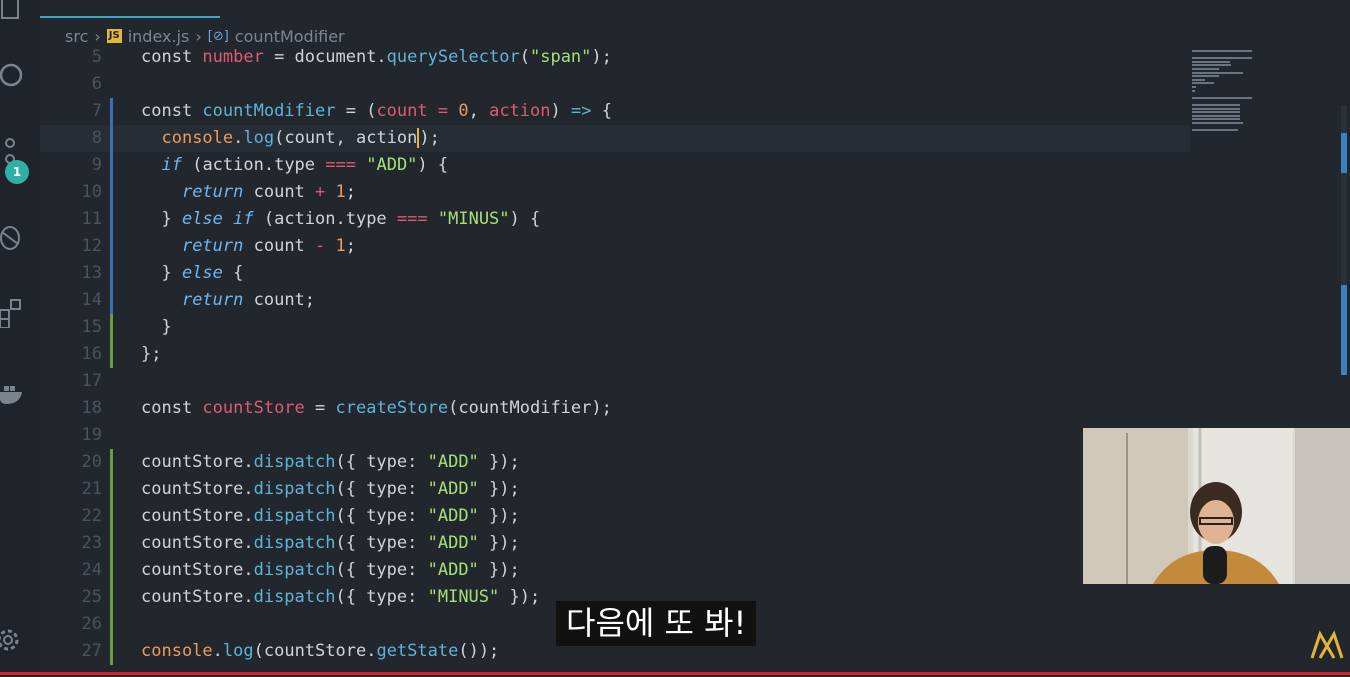  What do you see at coordinates (15, 640) in the screenshot?
I see `settings-gear-icon` at bounding box center [15, 640].